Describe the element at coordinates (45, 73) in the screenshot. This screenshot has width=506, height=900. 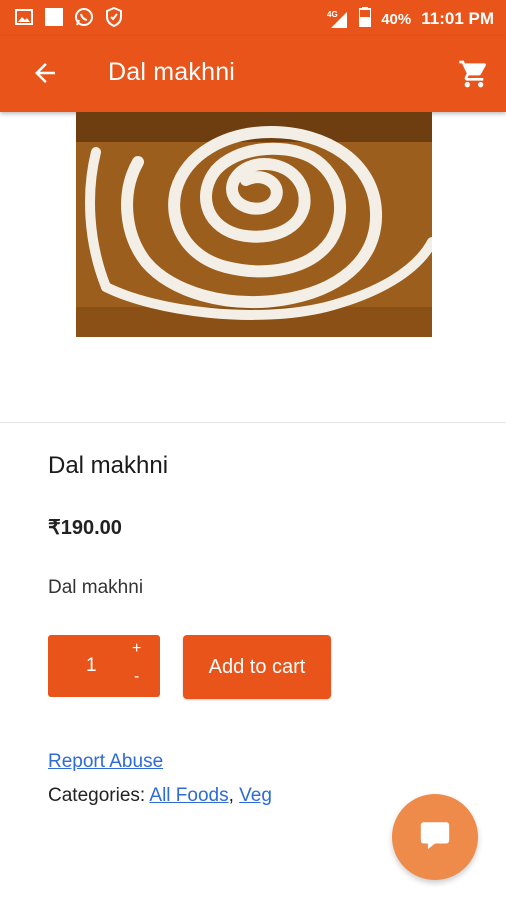
I see `back-arrow-icon` at that location.